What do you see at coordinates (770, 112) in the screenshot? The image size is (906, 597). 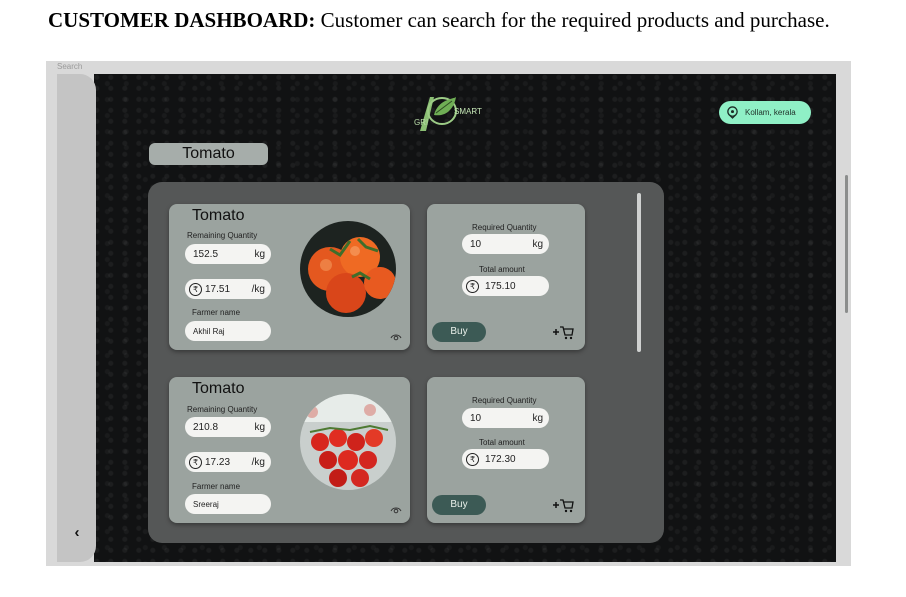 I see `location-text: Kollam, kerala` at bounding box center [770, 112].